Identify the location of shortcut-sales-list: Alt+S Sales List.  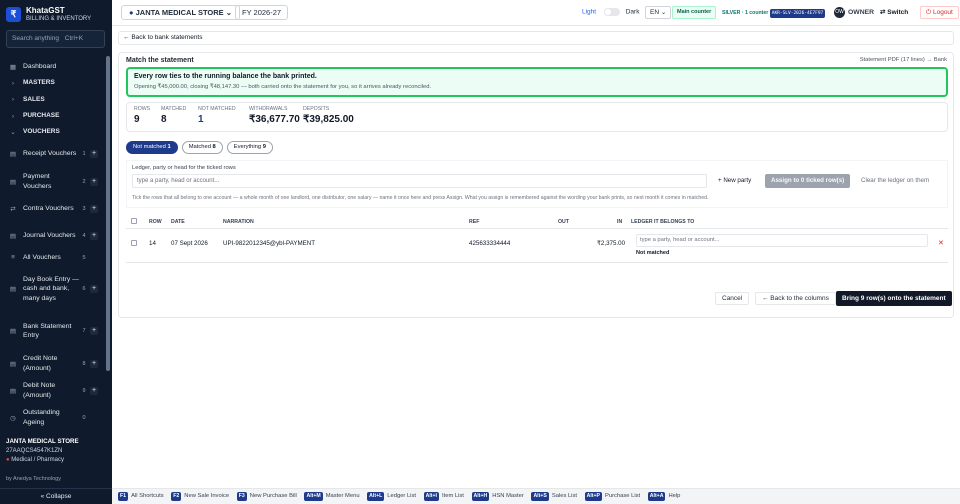
(554, 496).